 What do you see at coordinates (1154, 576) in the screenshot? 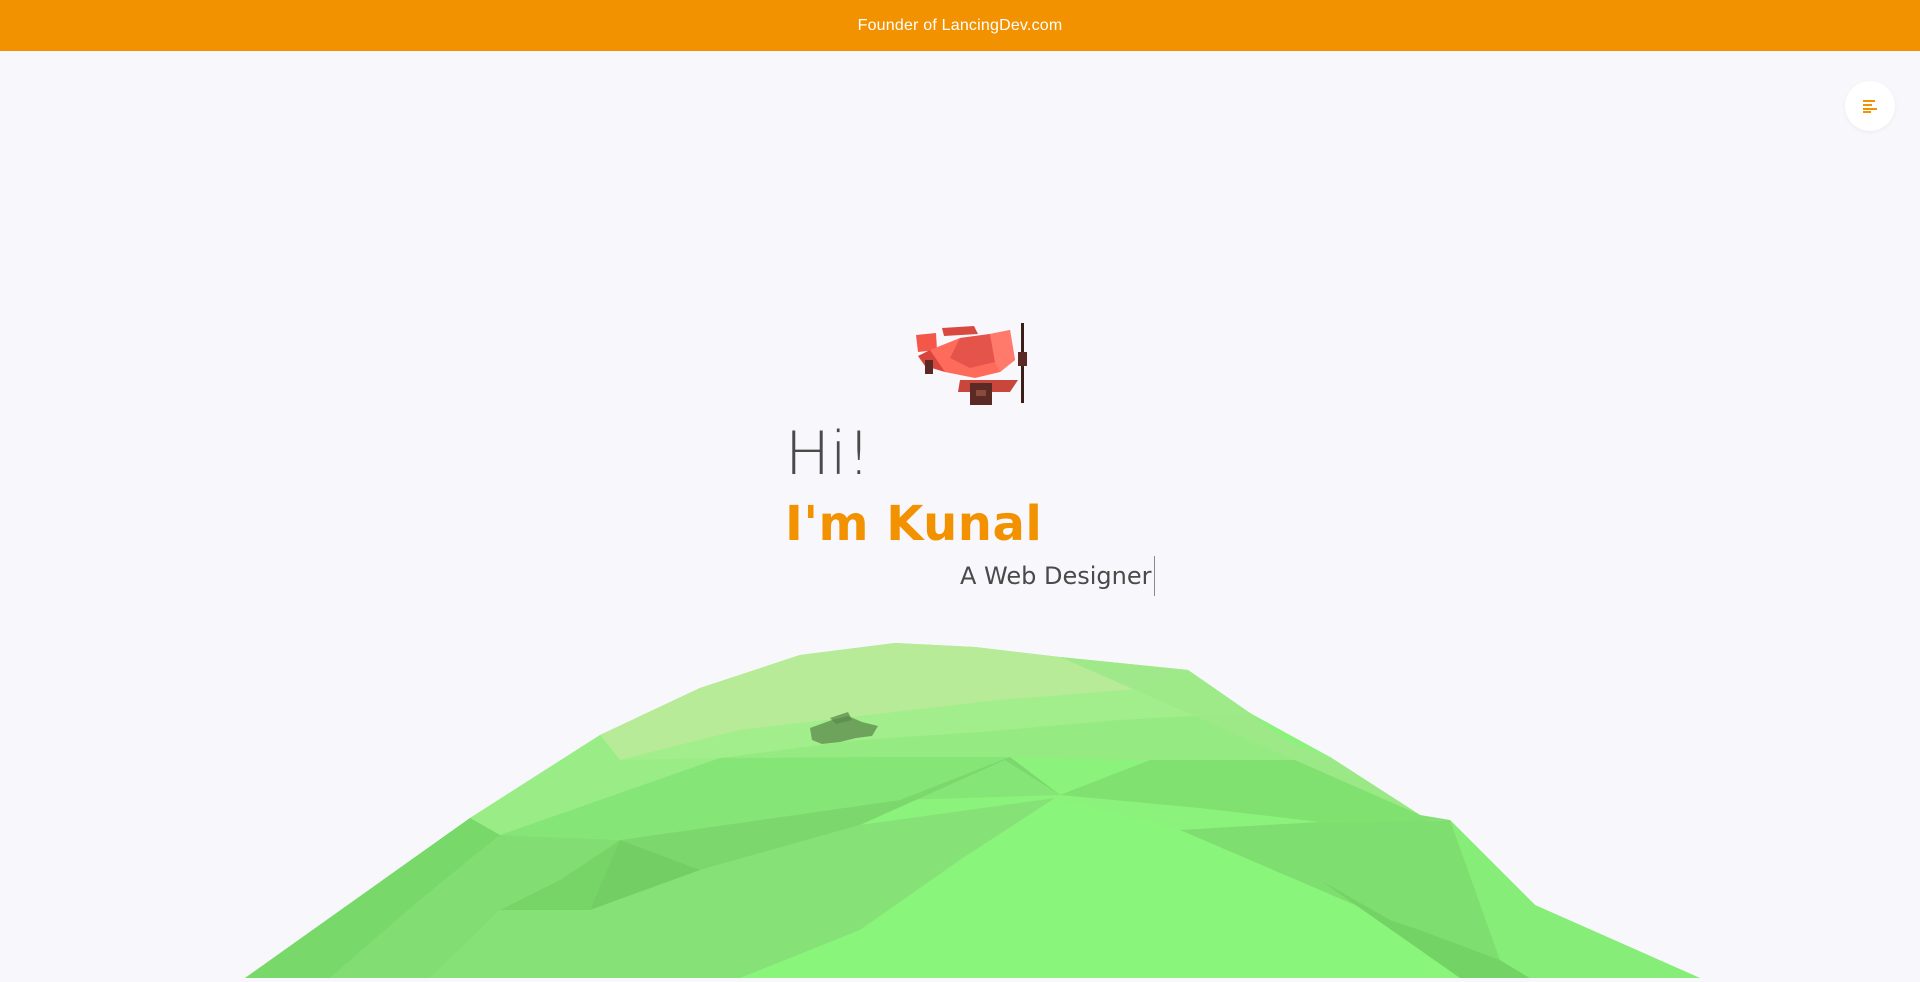
I see `typing-cursor` at bounding box center [1154, 576].